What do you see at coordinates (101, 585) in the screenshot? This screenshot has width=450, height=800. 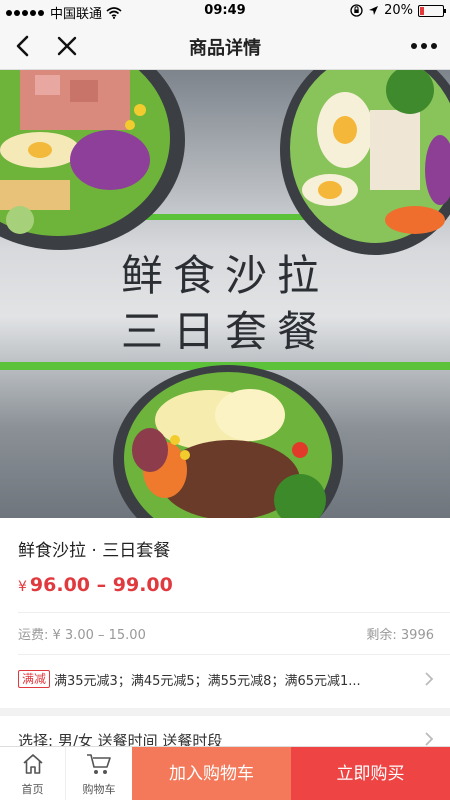 I see `price-range: 96.00 – 99.00` at bounding box center [101, 585].